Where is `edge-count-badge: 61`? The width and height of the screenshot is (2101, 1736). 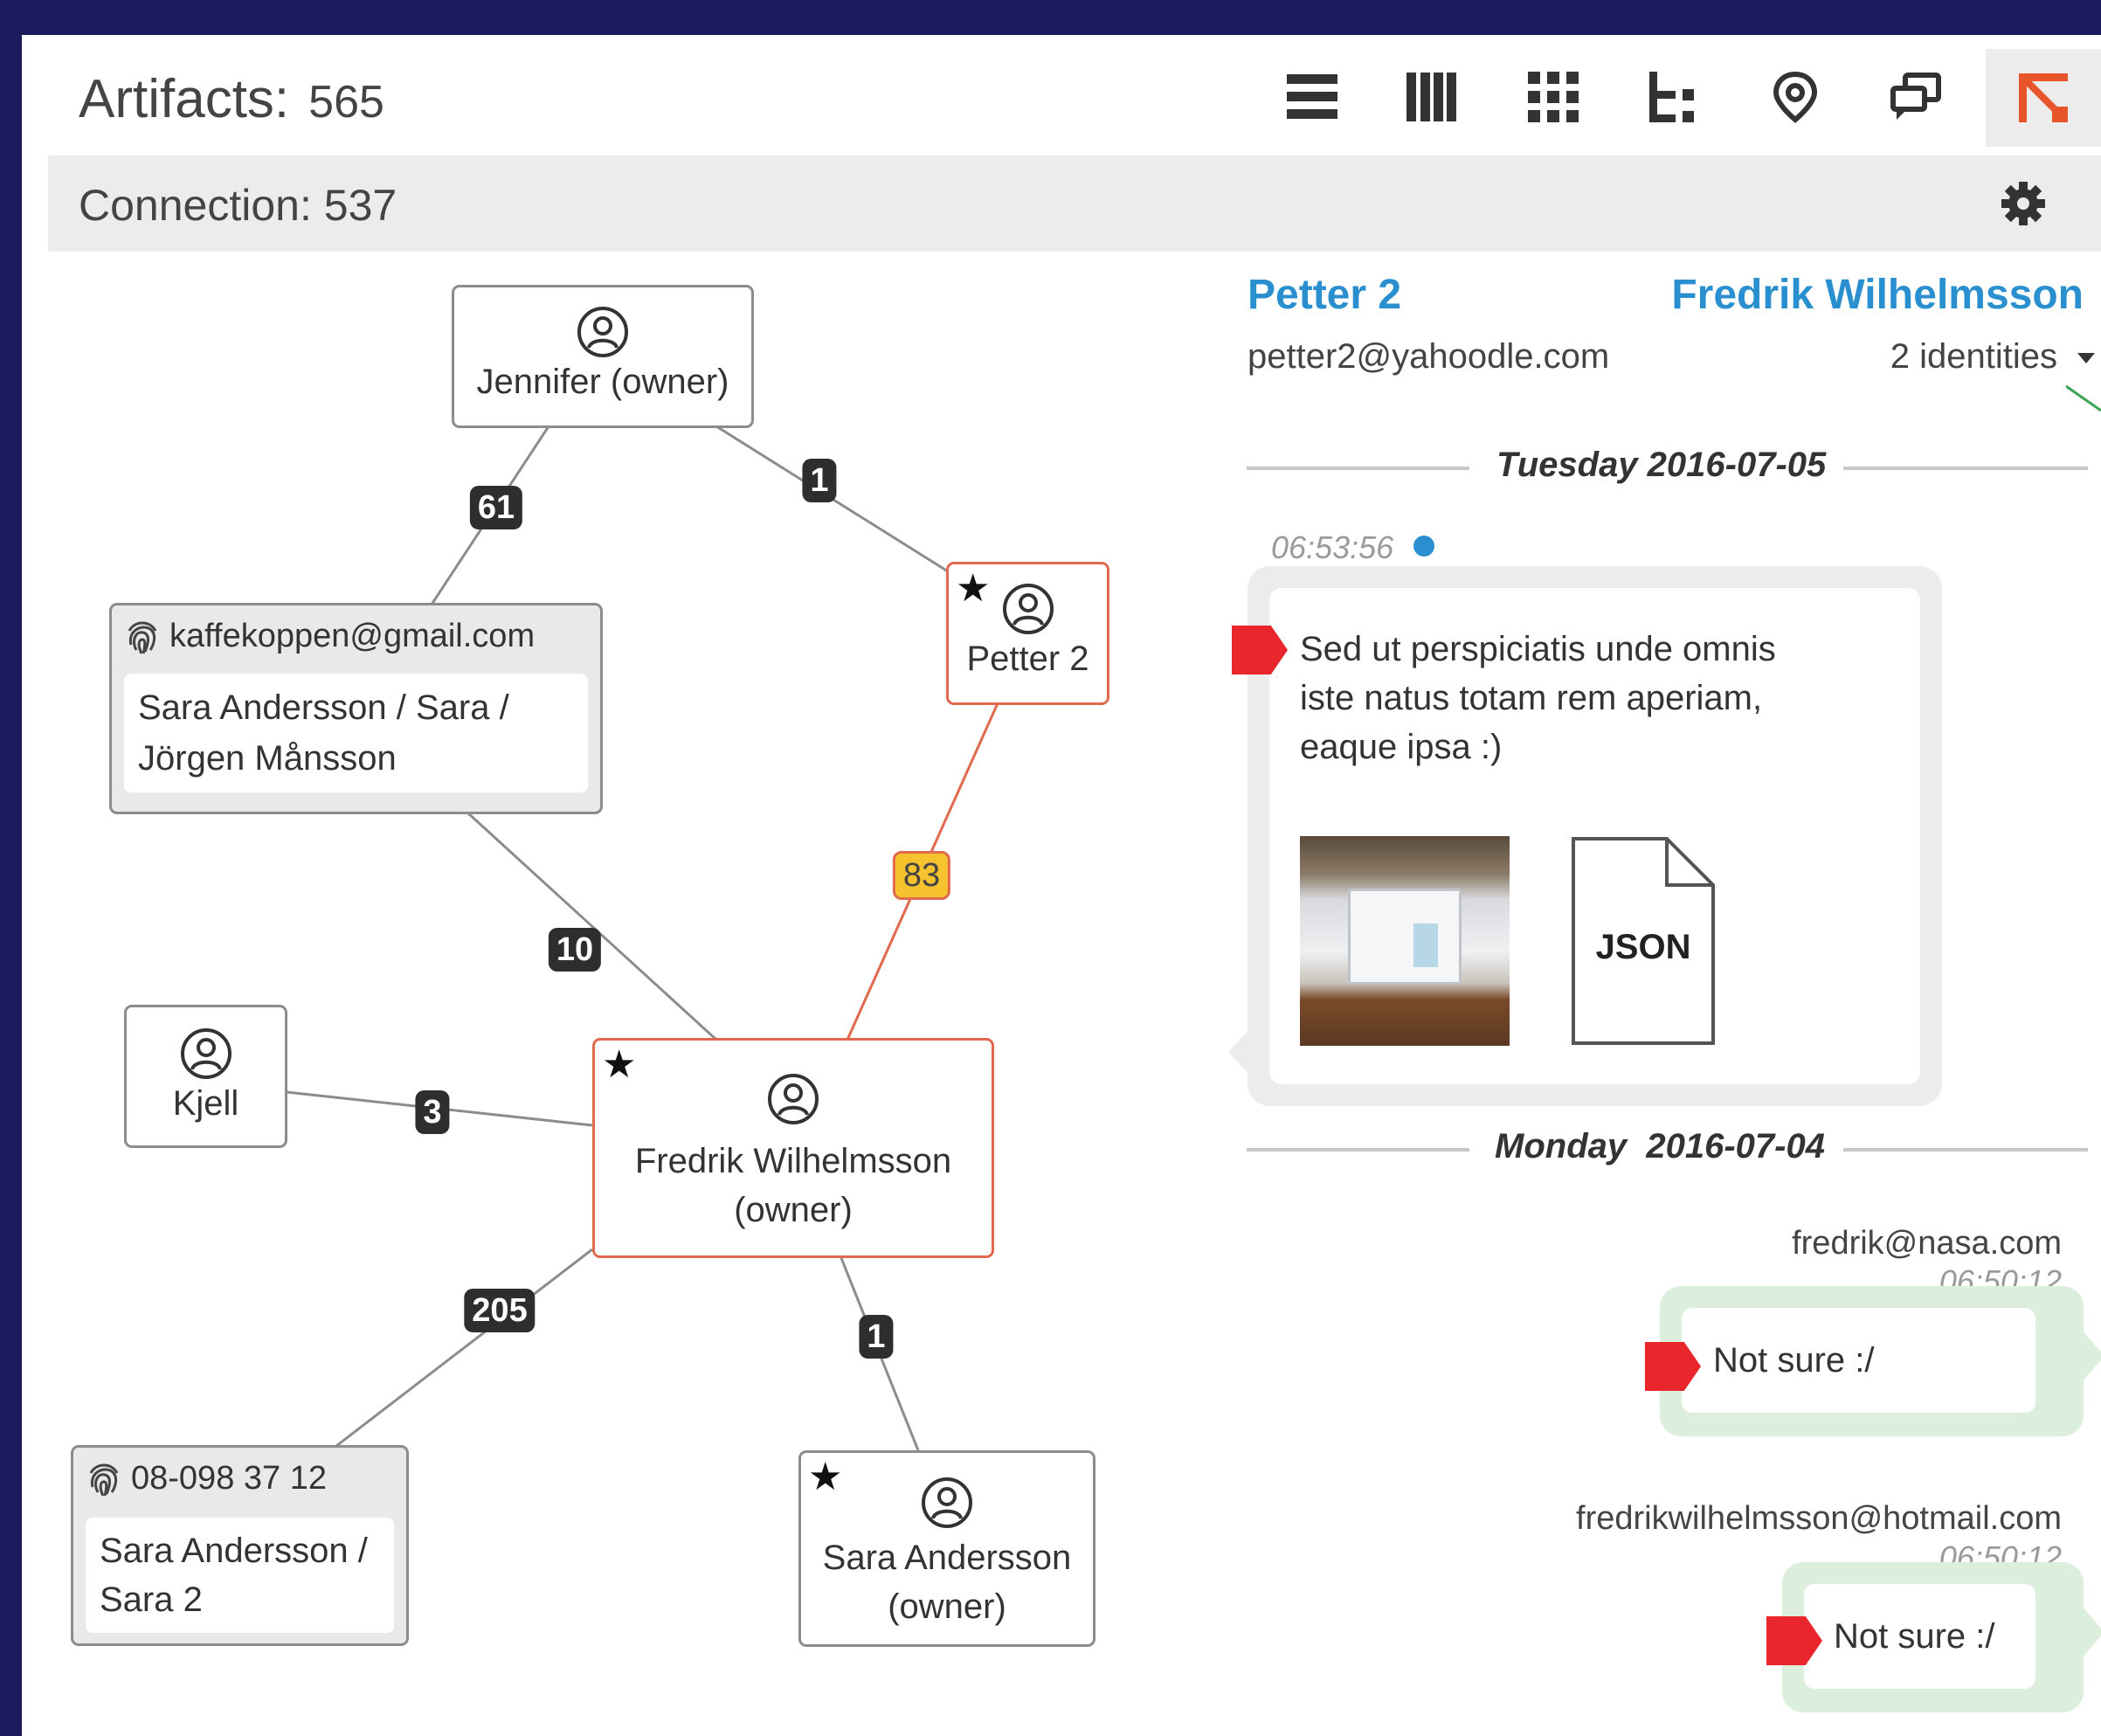
edge-count-badge: 61 is located at coordinates (496, 508).